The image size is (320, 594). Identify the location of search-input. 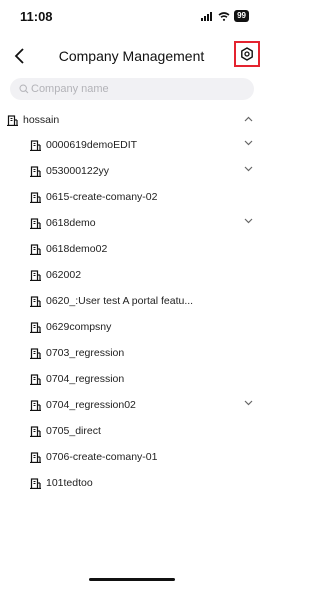
(131, 89).